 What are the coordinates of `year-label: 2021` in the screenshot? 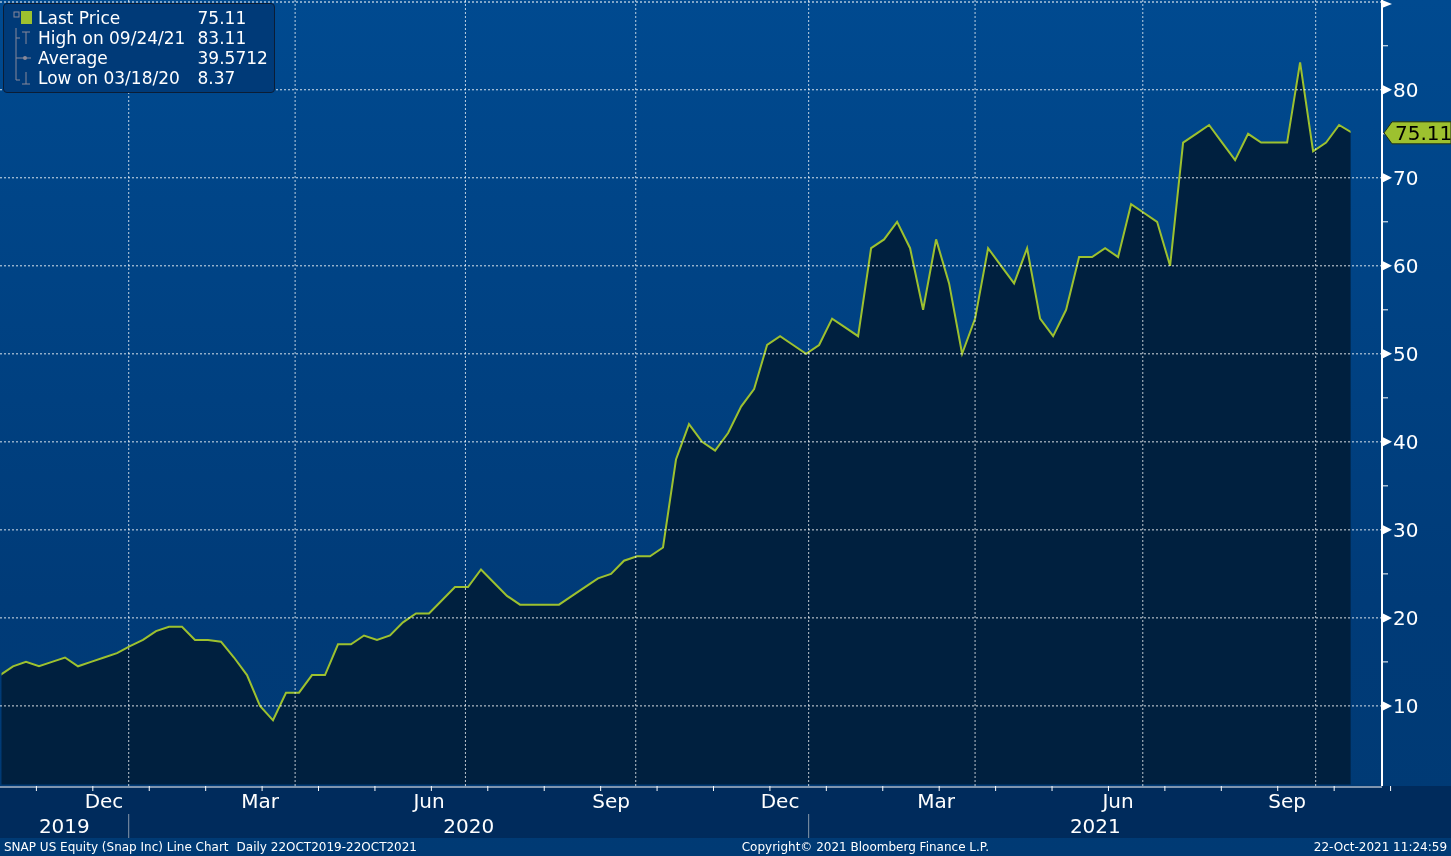 It's located at (1095, 826).